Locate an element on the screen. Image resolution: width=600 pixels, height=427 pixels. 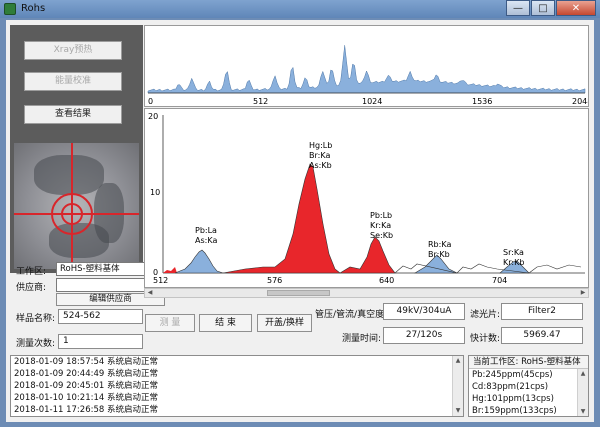
peak-label-1: Pb:La As:Ka is located at coordinates (206, 235).